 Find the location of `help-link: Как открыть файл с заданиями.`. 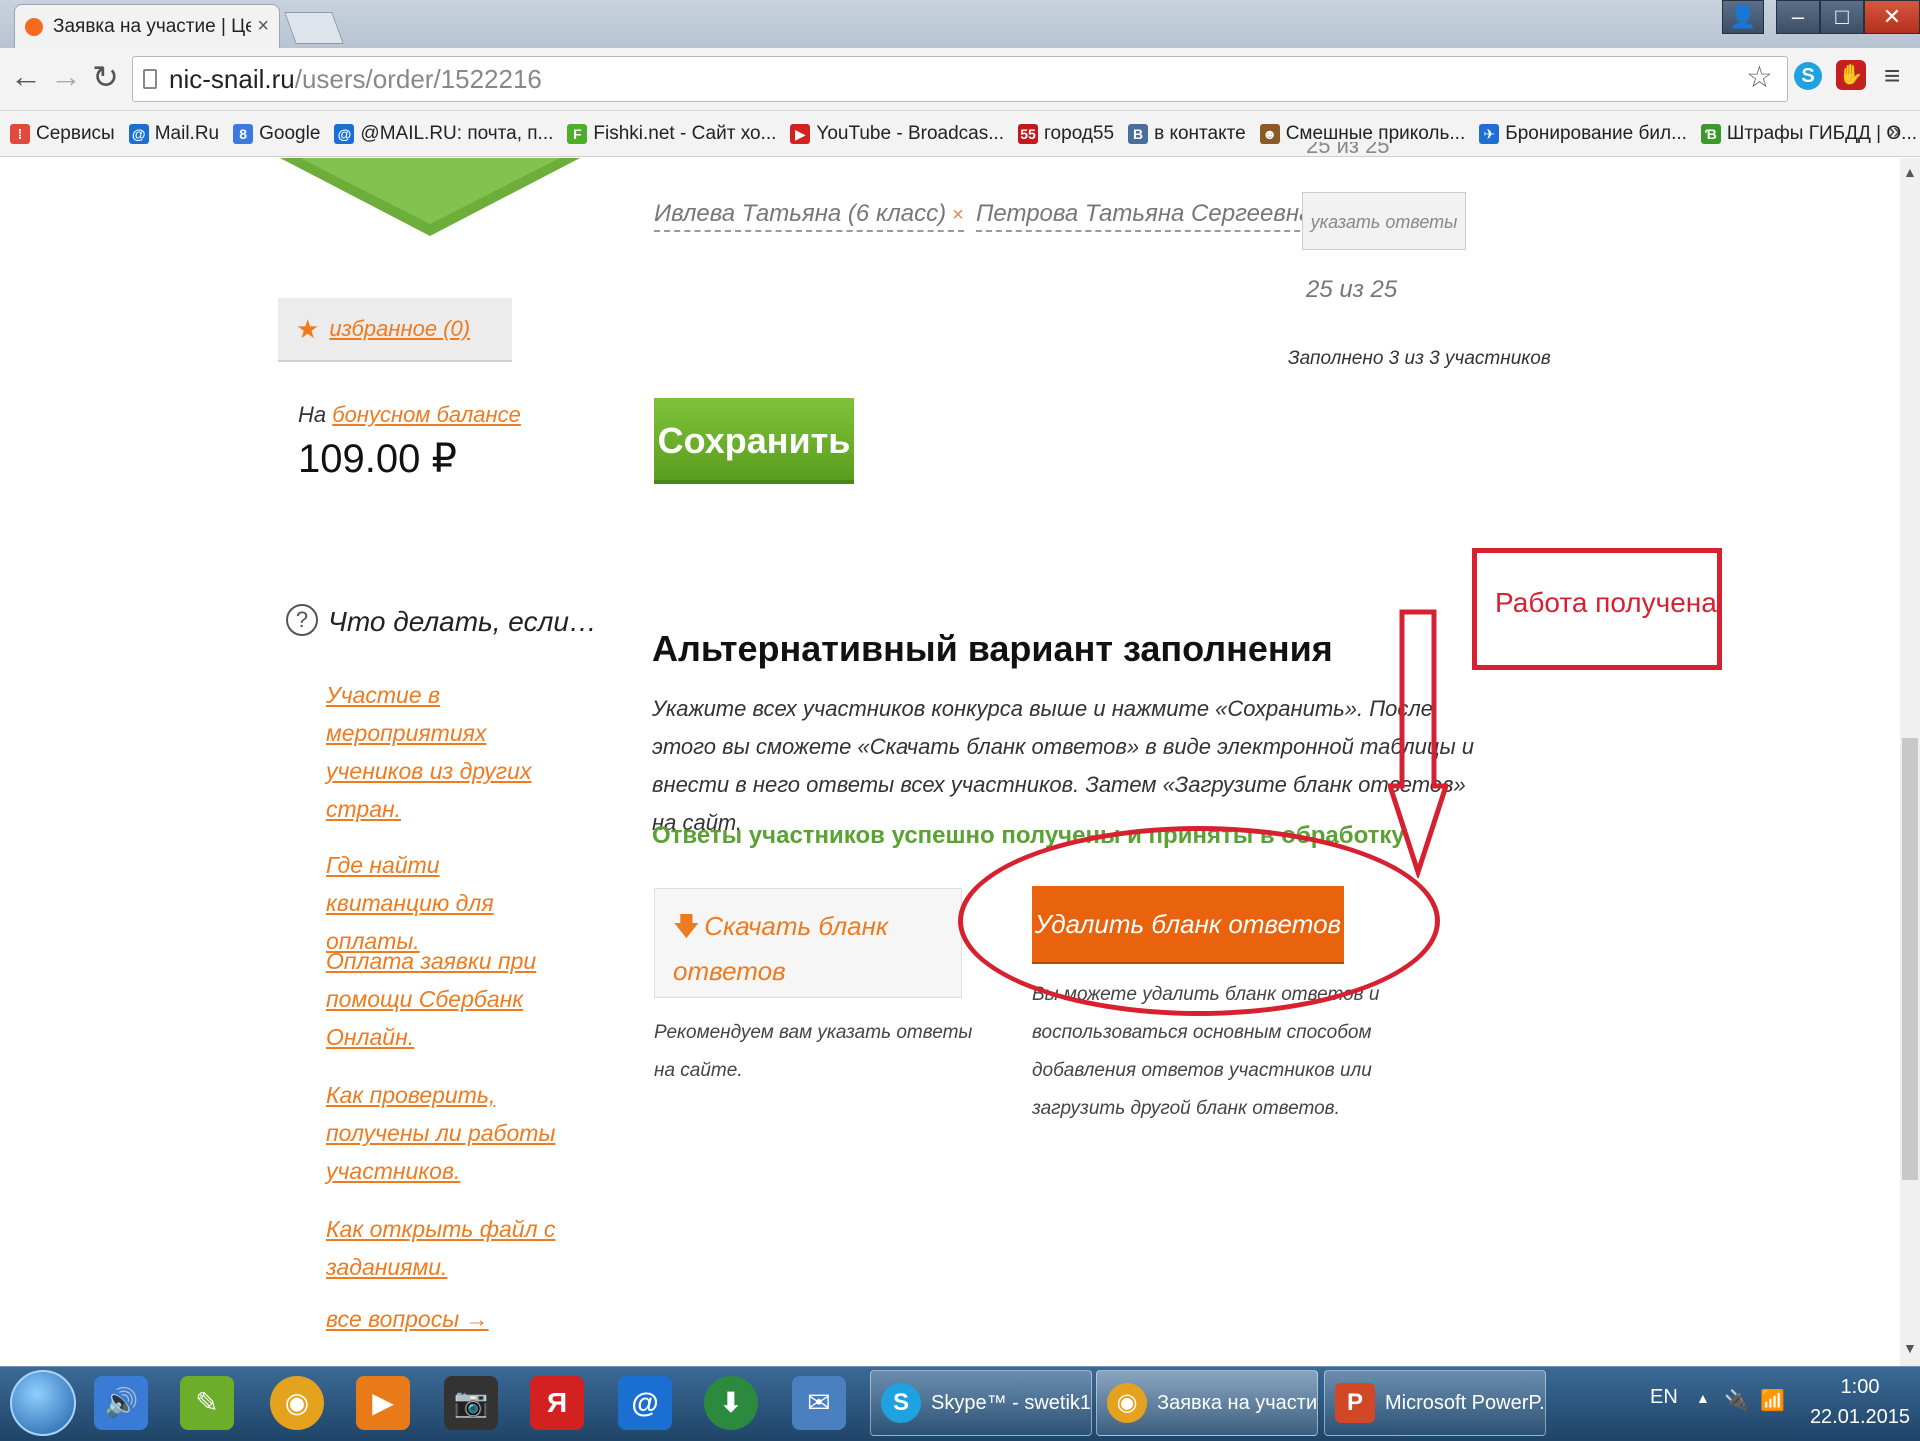

help-link: Как открыть файл с заданиями. is located at coordinates (441, 1248).